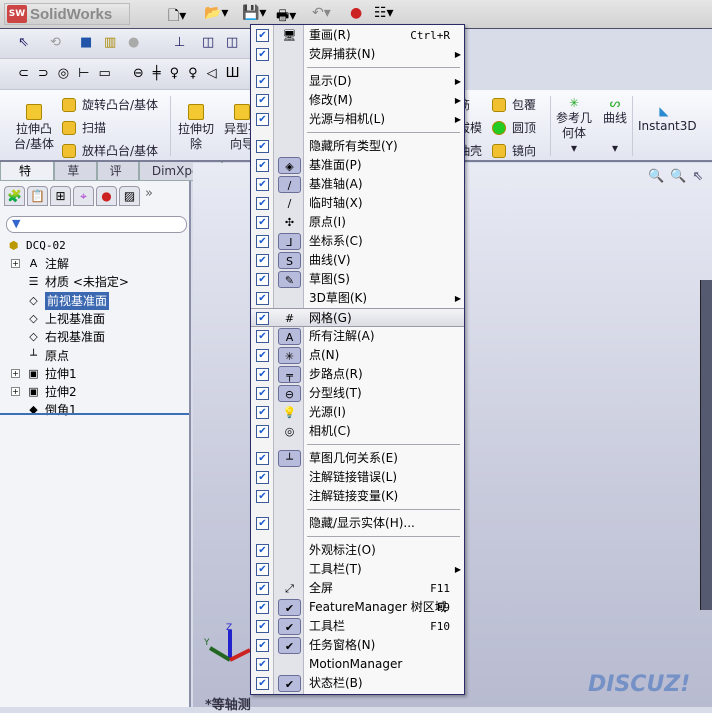 The width and height of the screenshot is (712, 713). Describe the element at coordinates (357, 355) in the screenshot. I see `menu-item: ✔ ✳ 点(N)` at that location.